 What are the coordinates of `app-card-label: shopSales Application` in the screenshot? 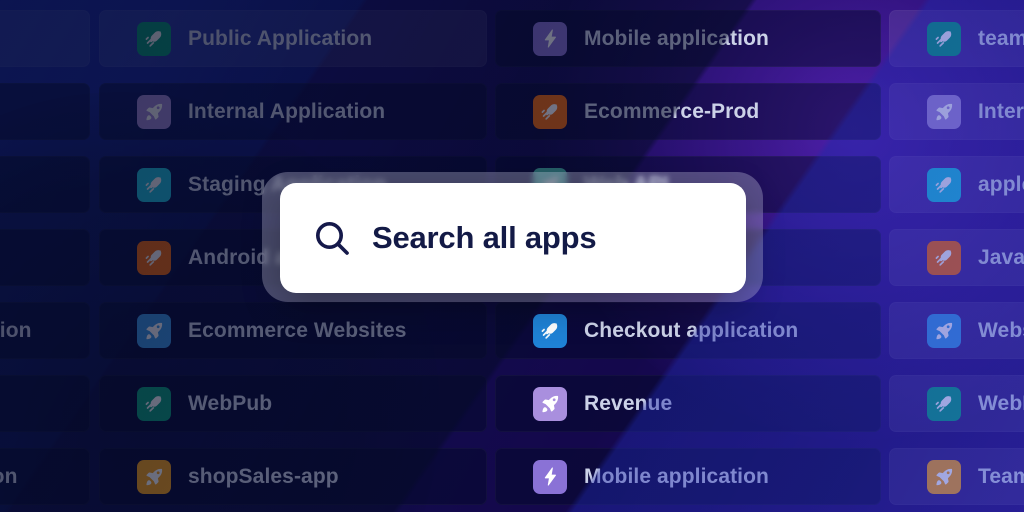 It's located at (9, 476).